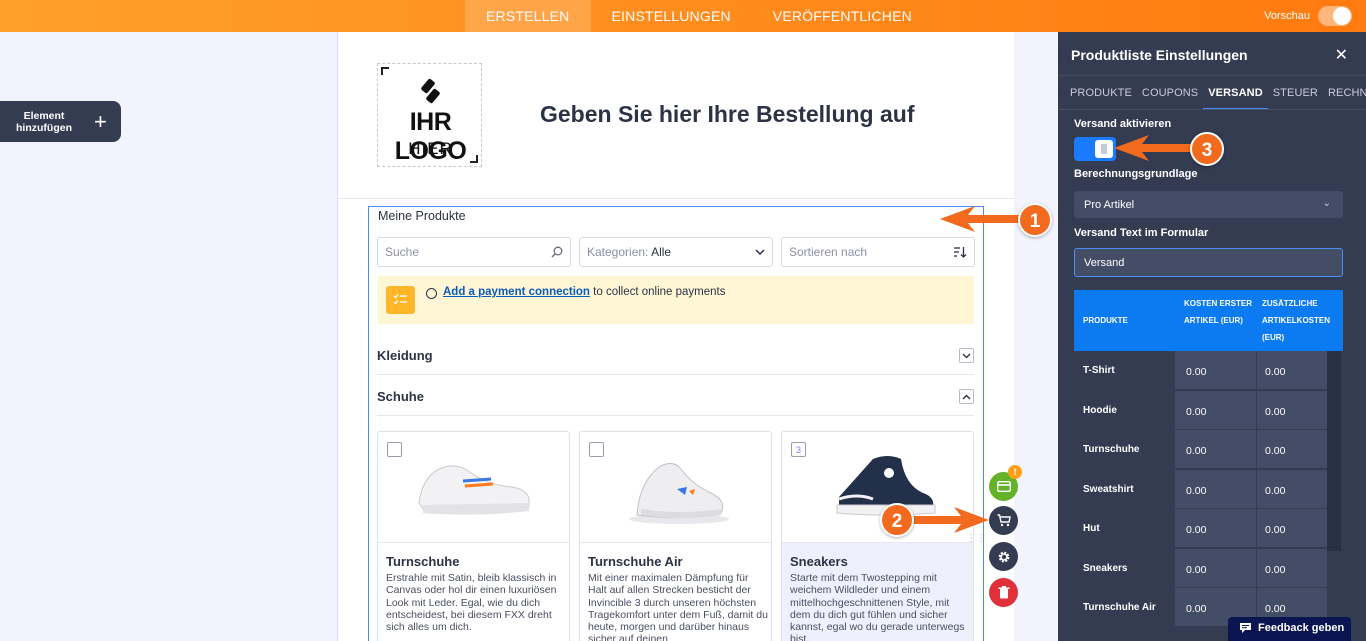 This screenshot has width=1366, height=641. Describe the element at coordinates (1341, 55) in the screenshot. I see `close-icon: ✕` at that location.